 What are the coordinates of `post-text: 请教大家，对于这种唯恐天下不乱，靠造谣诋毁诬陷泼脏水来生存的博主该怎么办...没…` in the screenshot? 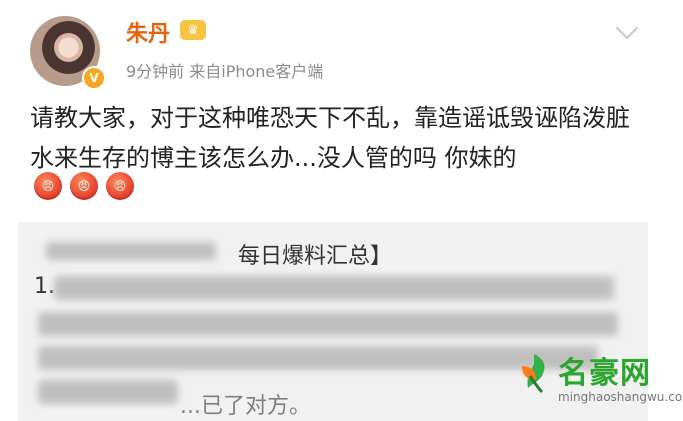 It's located at (330, 138).